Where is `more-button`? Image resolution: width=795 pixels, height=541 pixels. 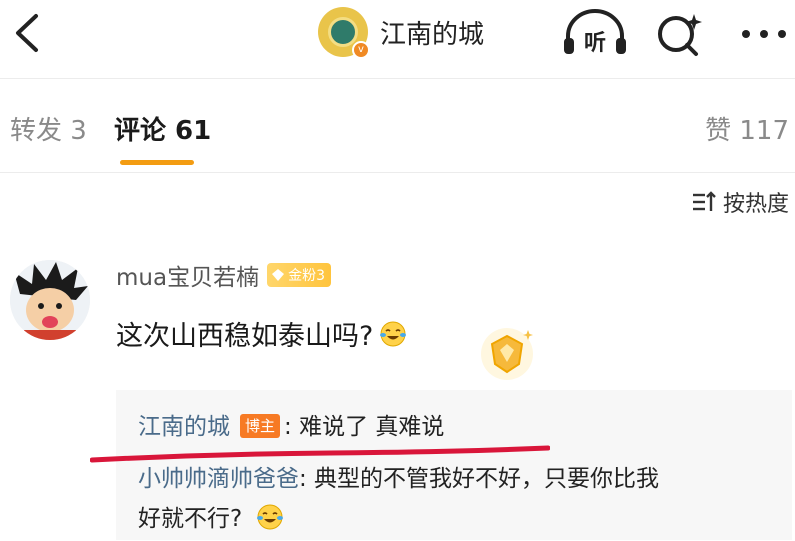 more-button is located at coordinates (764, 34).